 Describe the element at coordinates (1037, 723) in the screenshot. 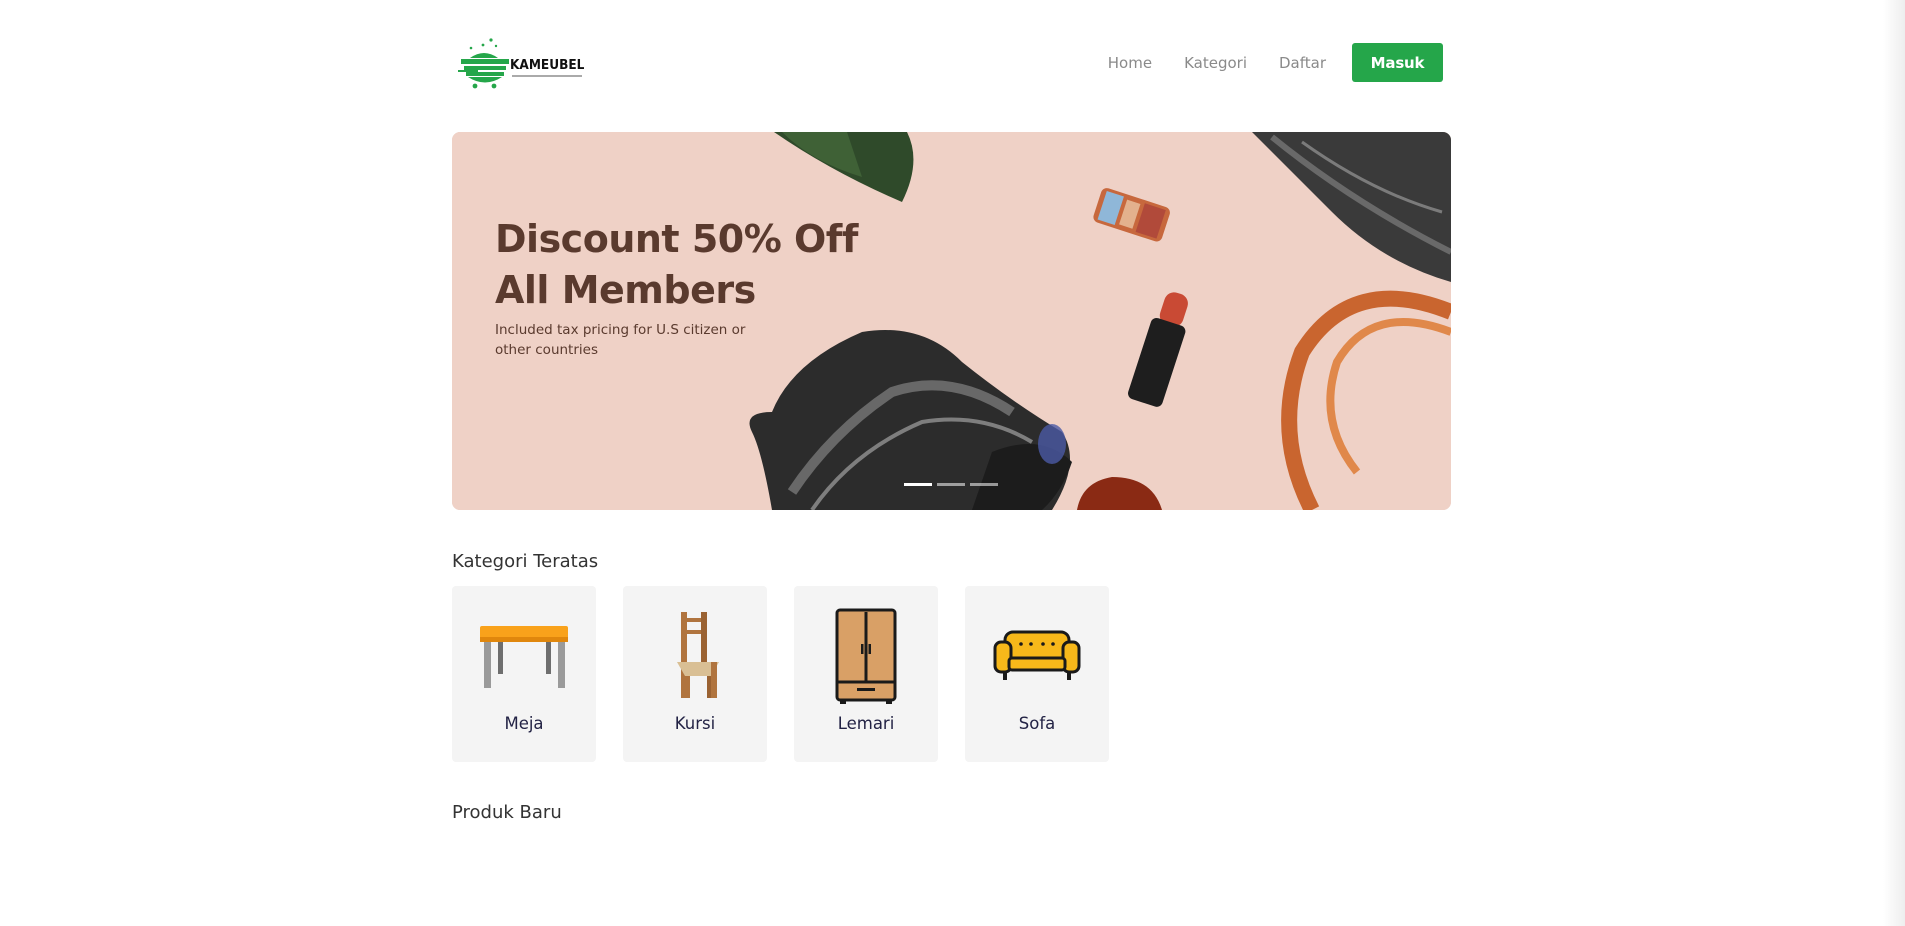

I see `category-label-sofa: Sofa` at that location.